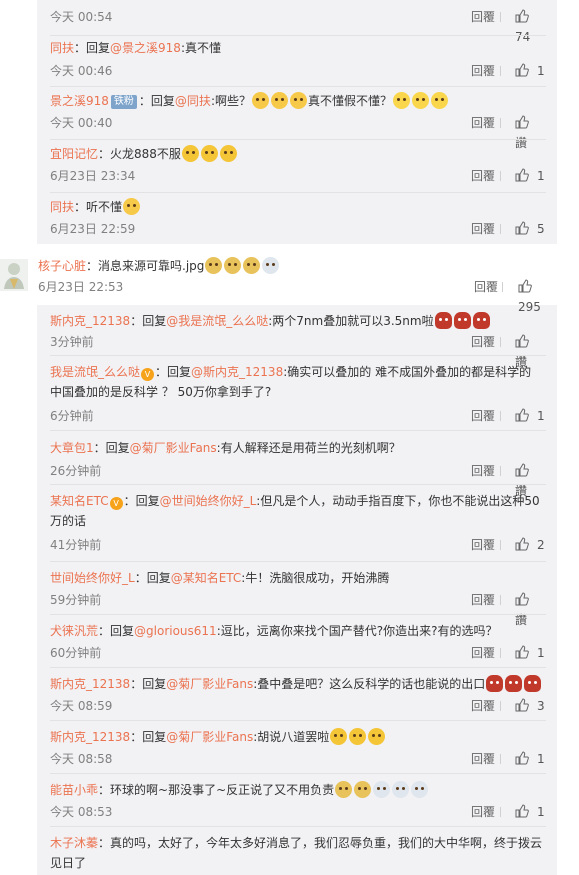 The image size is (579, 875). What do you see at coordinates (193, 101) in the screenshot?
I see `mention-link: @同扶` at bounding box center [193, 101].